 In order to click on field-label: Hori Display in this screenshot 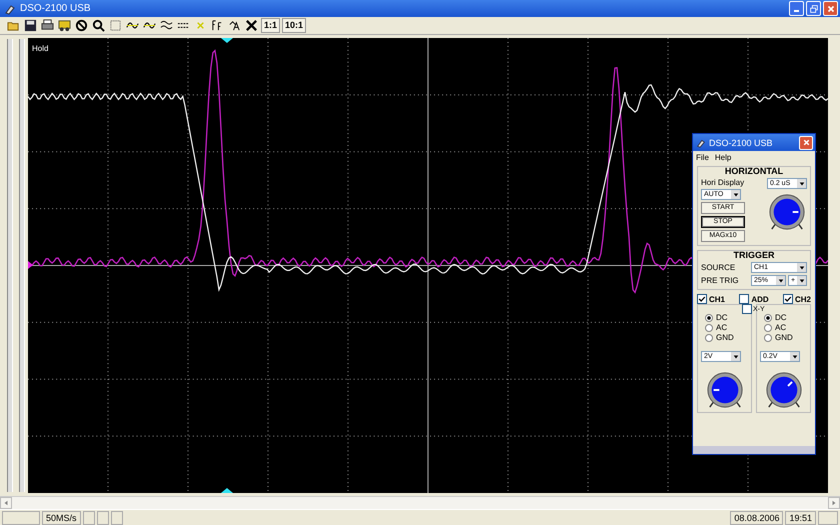, I will do `click(723, 182)`.